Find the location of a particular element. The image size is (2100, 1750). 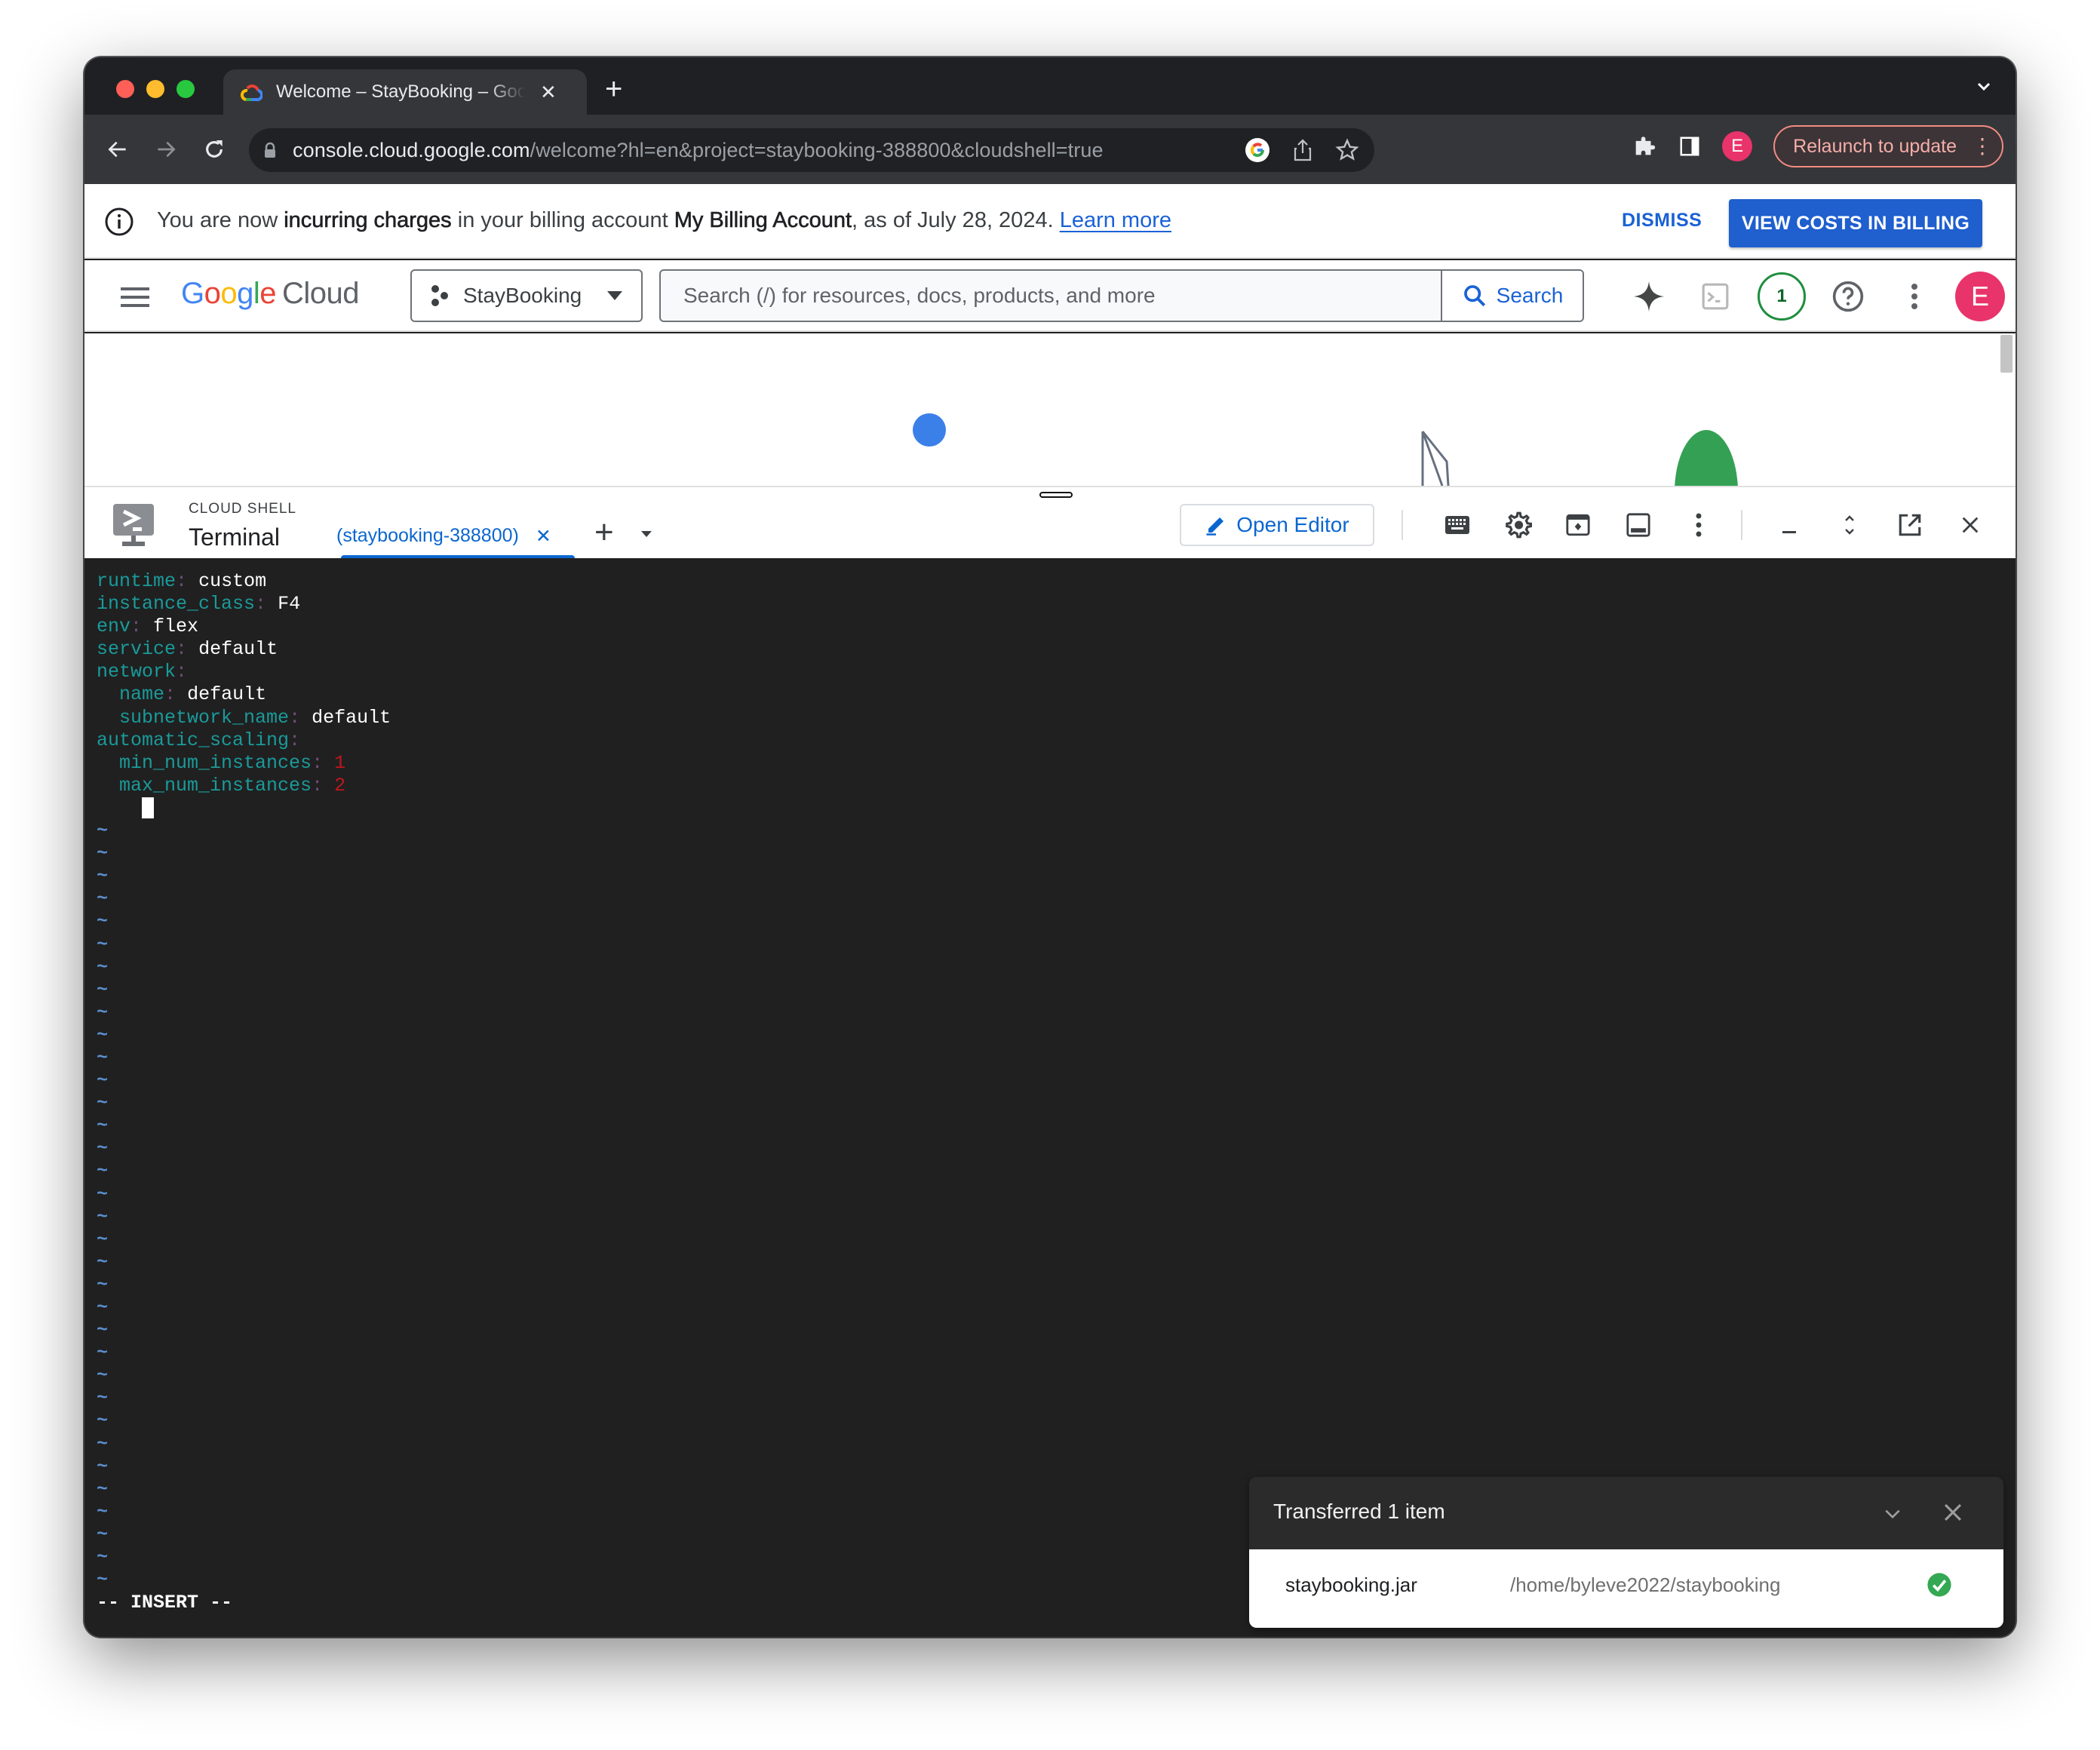

yaml-key: runtime is located at coordinates (137, 581).